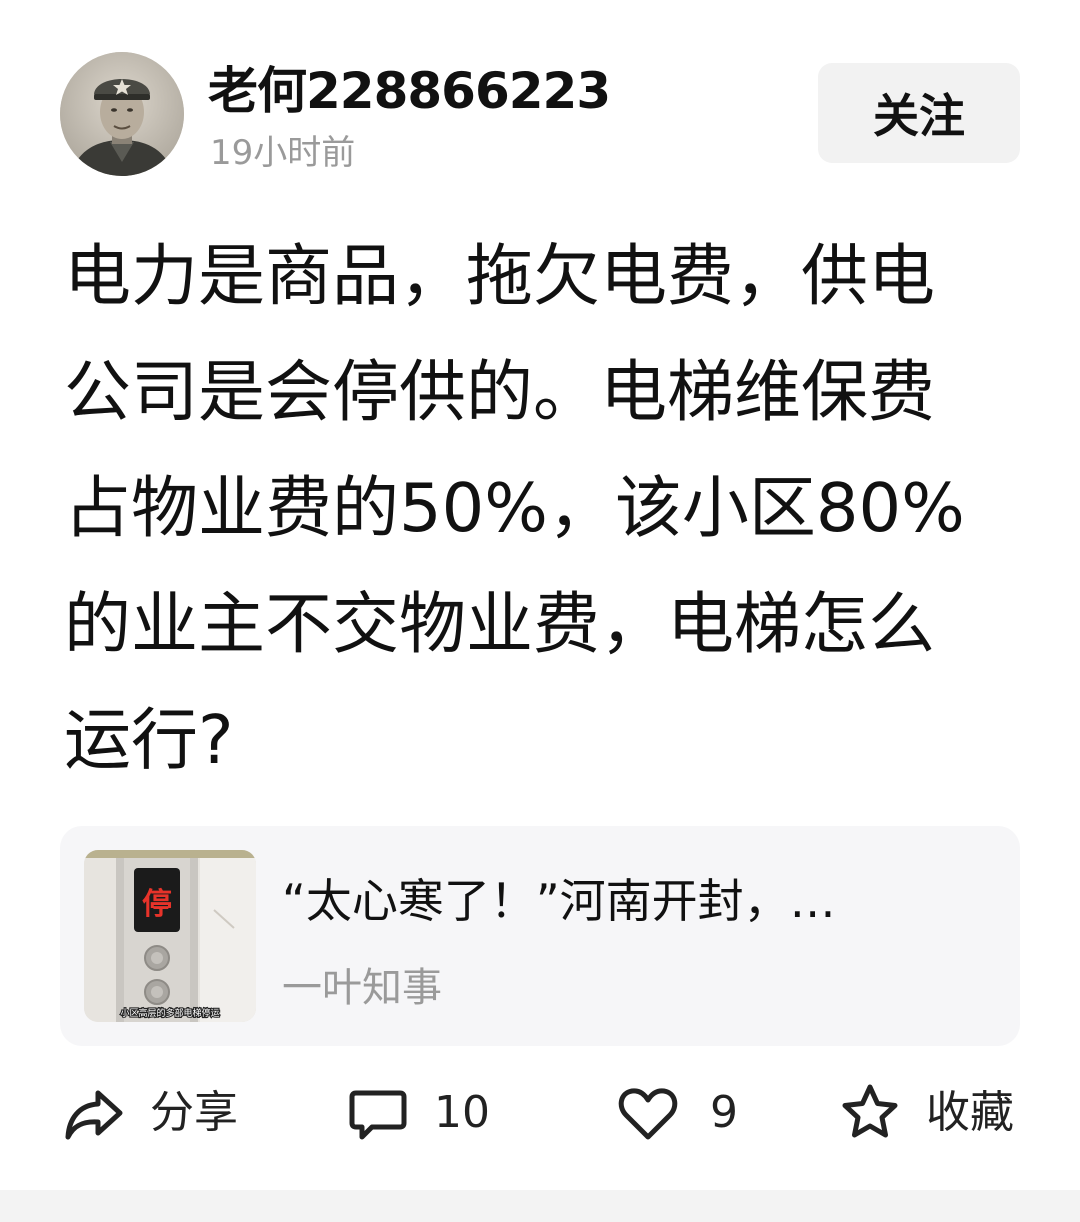 The width and height of the screenshot is (1080, 1222). I want to click on favorite-label: 收藏, so click(970, 1112).